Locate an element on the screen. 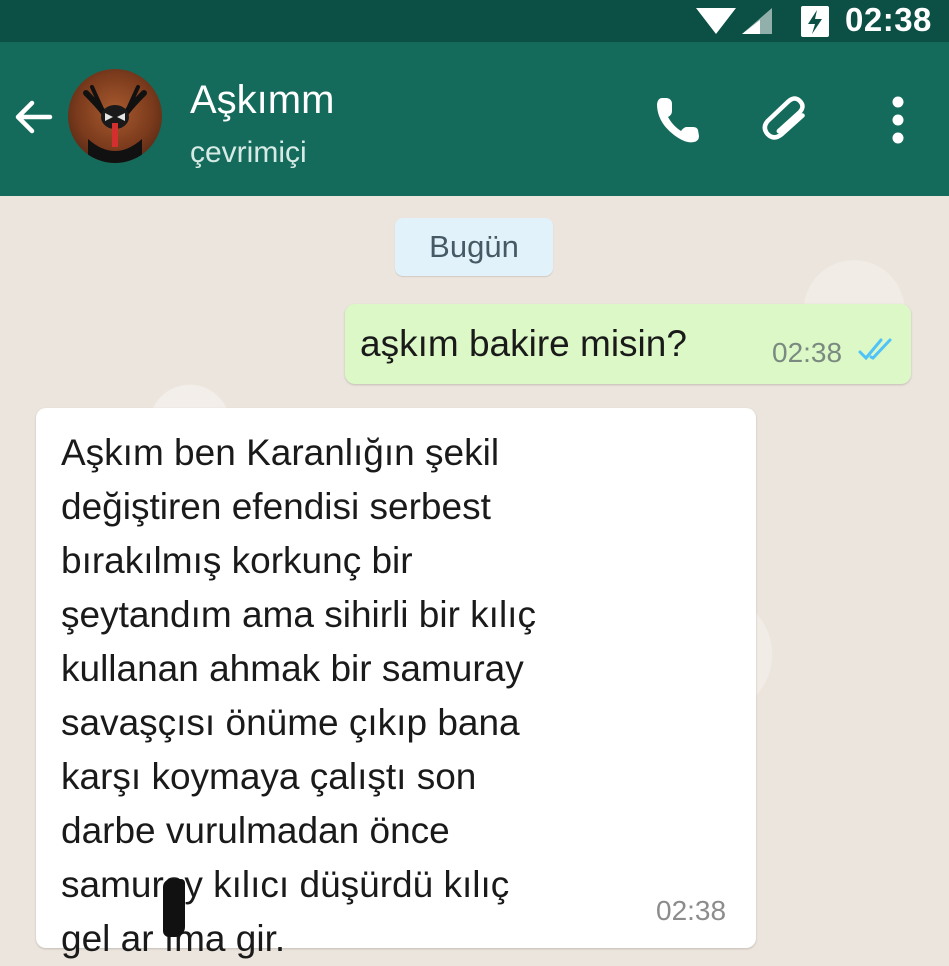 This screenshot has width=949, height=966. contact-name: Aşkımm is located at coordinates (262, 100).